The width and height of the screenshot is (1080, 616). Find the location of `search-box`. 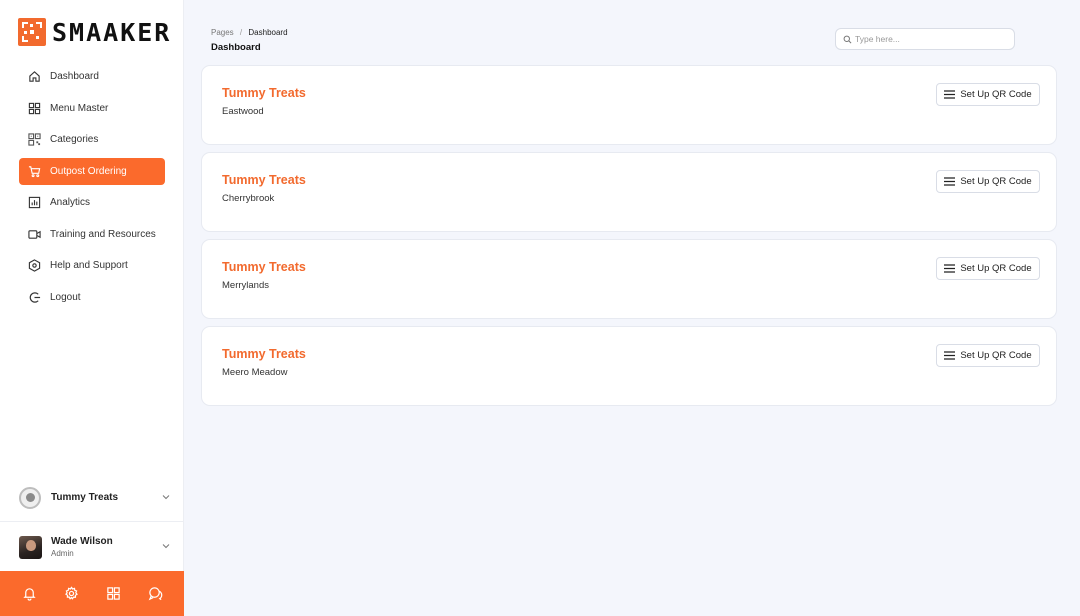

search-box is located at coordinates (925, 39).